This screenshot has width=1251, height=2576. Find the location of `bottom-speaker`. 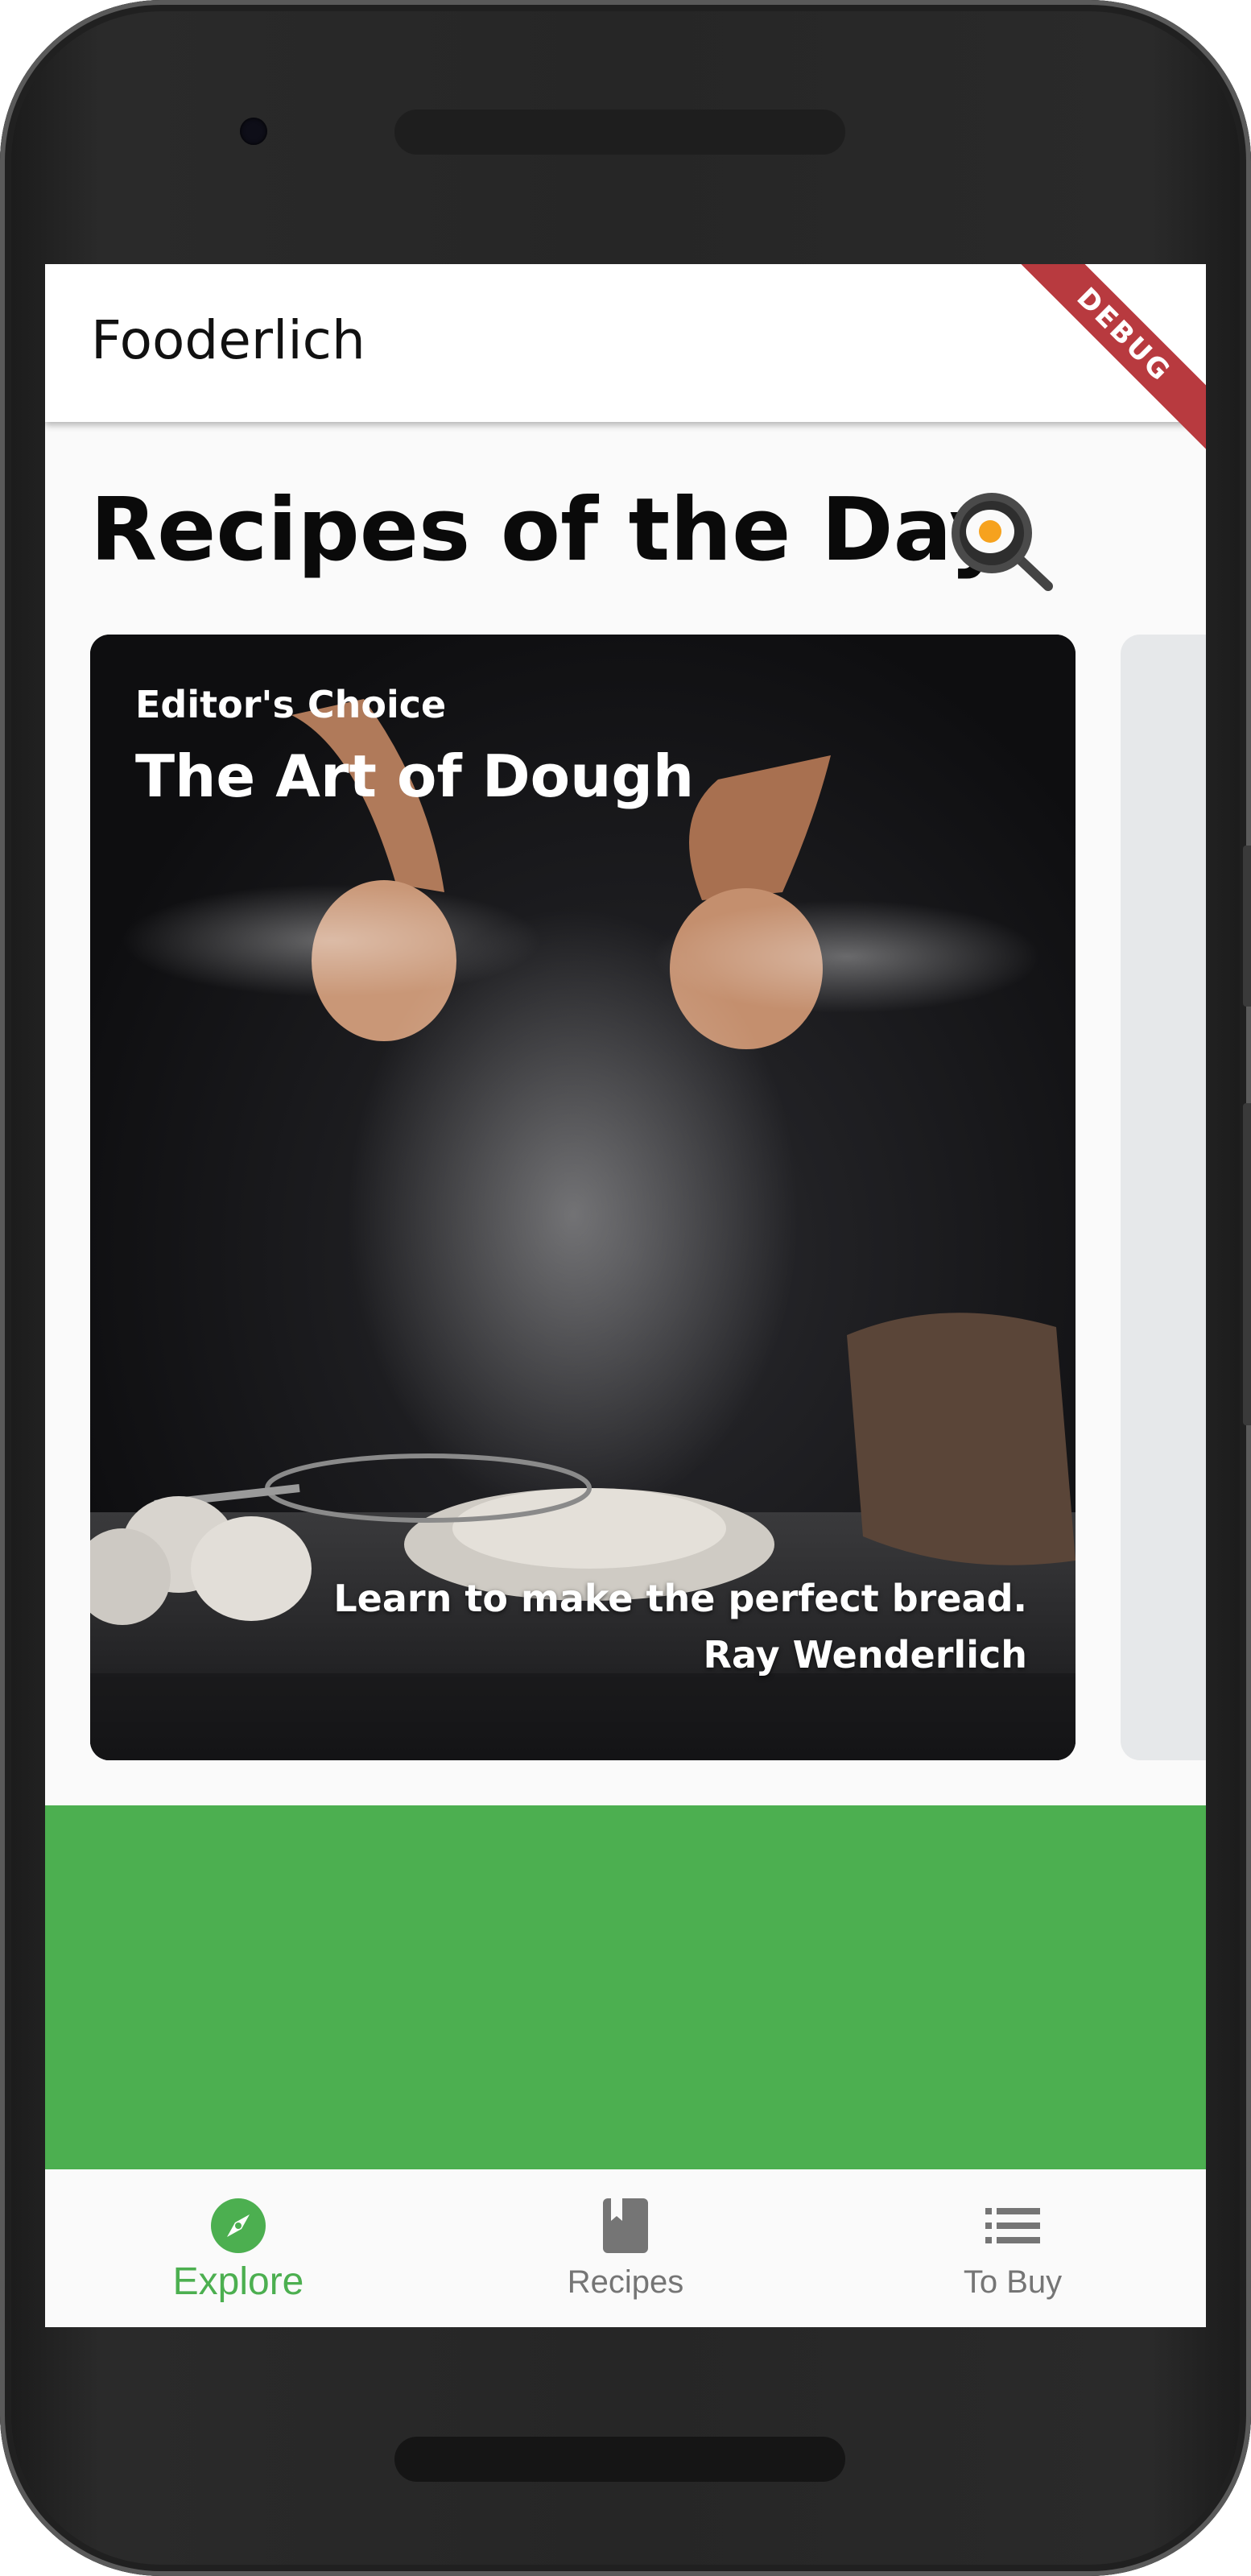

bottom-speaker is located at coordinates (619, 2459).